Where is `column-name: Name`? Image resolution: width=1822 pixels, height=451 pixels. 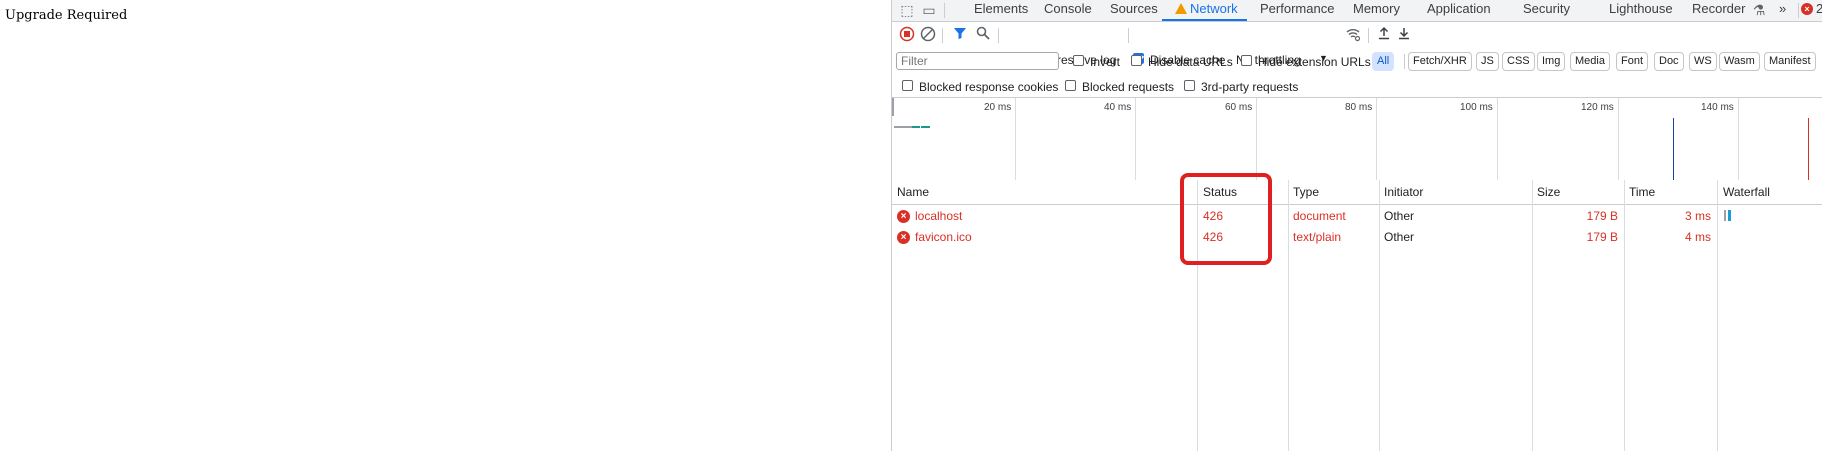
column-name: Name is located at coordinates (913, 192).